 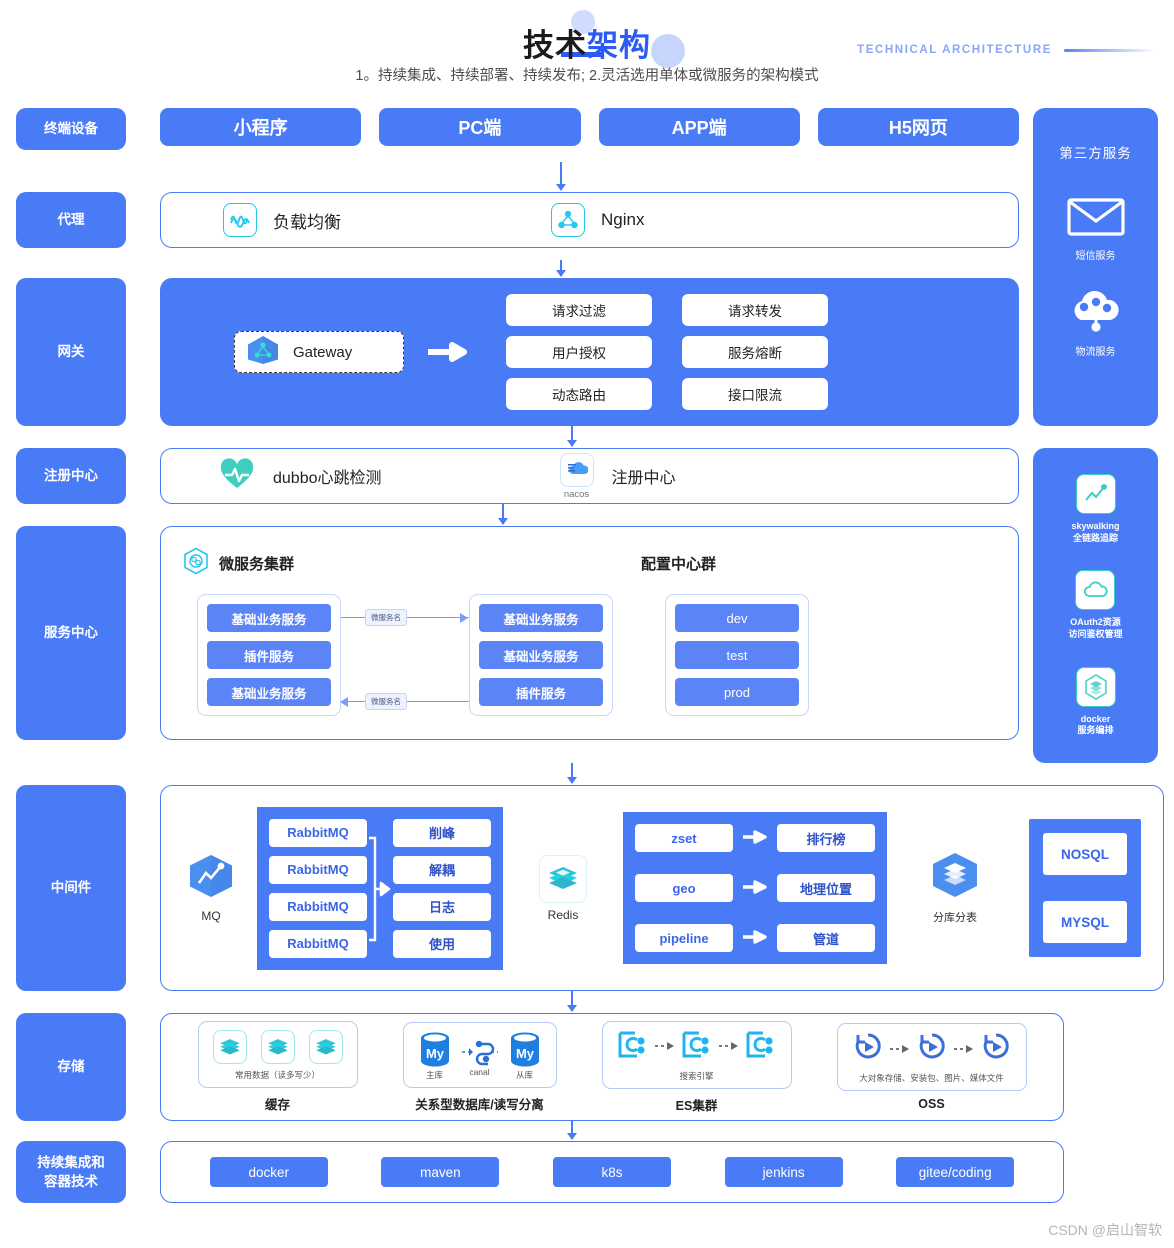 What do you see at coordinates (325, 1047) in the screenshot?
I see `redis-stack-icon` at bounding box center [325, 1047].